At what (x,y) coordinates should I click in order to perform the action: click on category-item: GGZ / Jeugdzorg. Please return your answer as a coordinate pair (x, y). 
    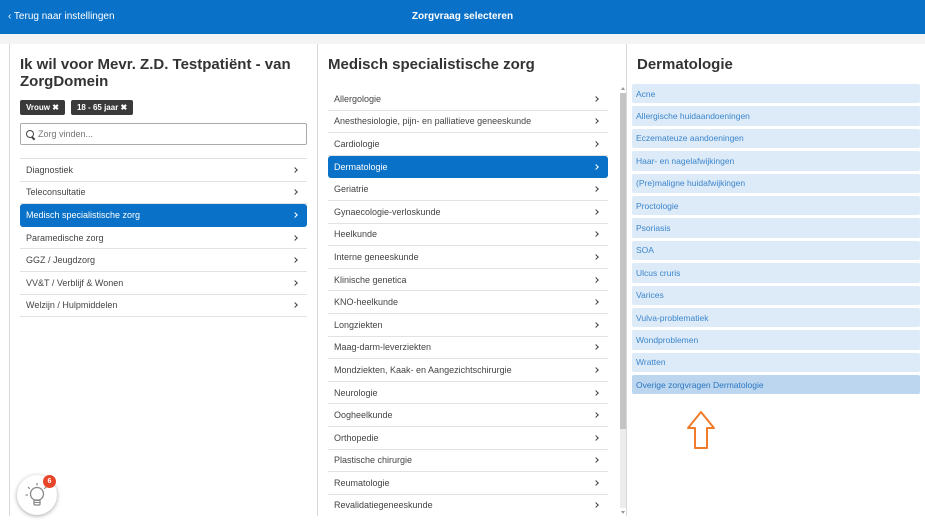
    Looking at the image, I should click on (163, 260).